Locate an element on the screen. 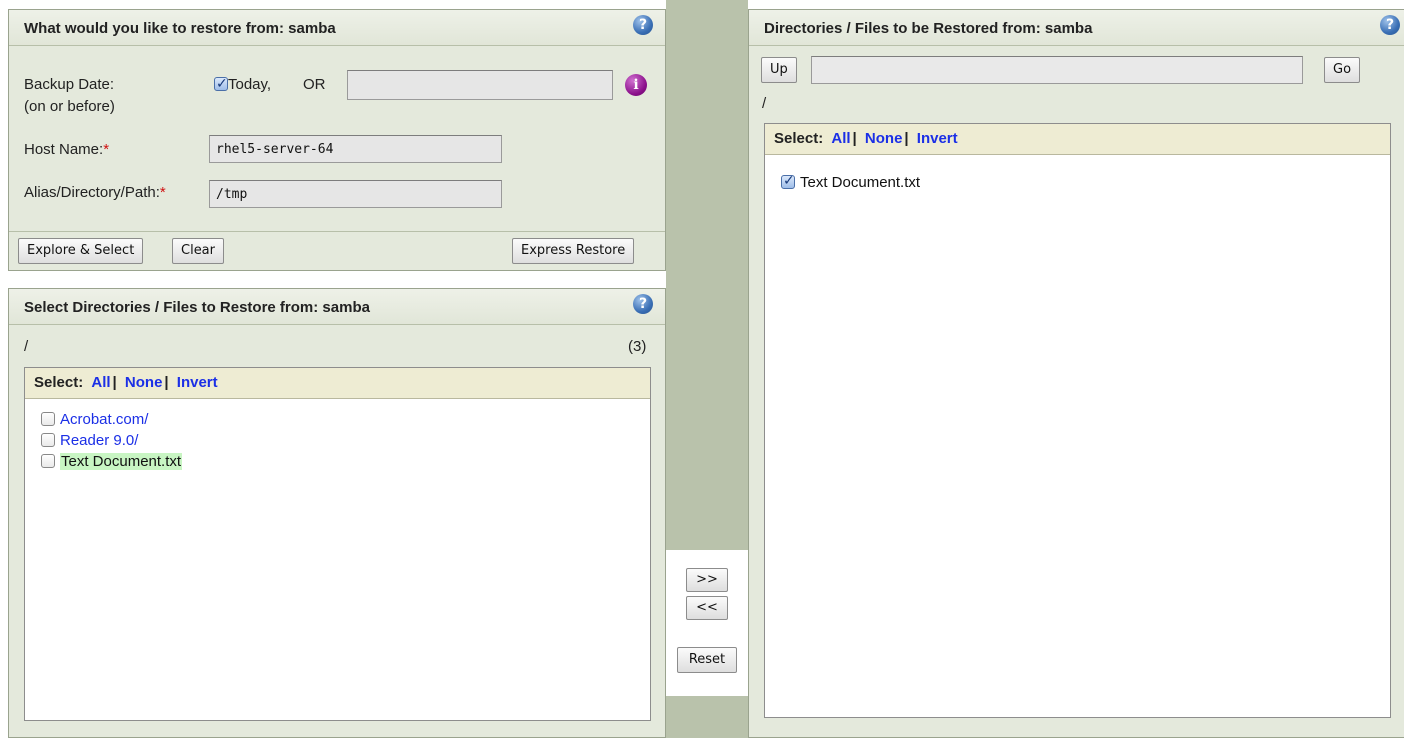 The height and width of the screenshot is (738, 1404). remove-from-restore-button: << is located at coordinates (707, 608).